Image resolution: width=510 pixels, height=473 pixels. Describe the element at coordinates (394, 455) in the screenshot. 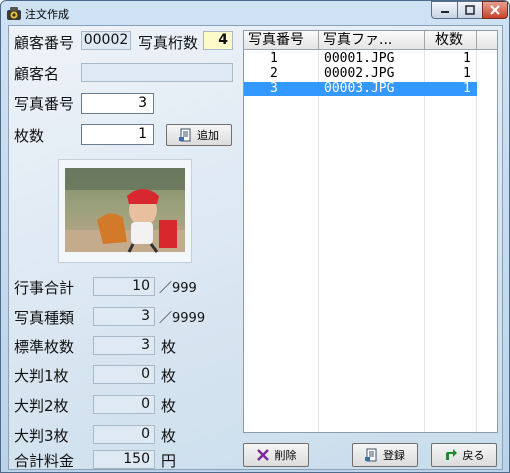

I see `register-button-label: 登録` at that location.